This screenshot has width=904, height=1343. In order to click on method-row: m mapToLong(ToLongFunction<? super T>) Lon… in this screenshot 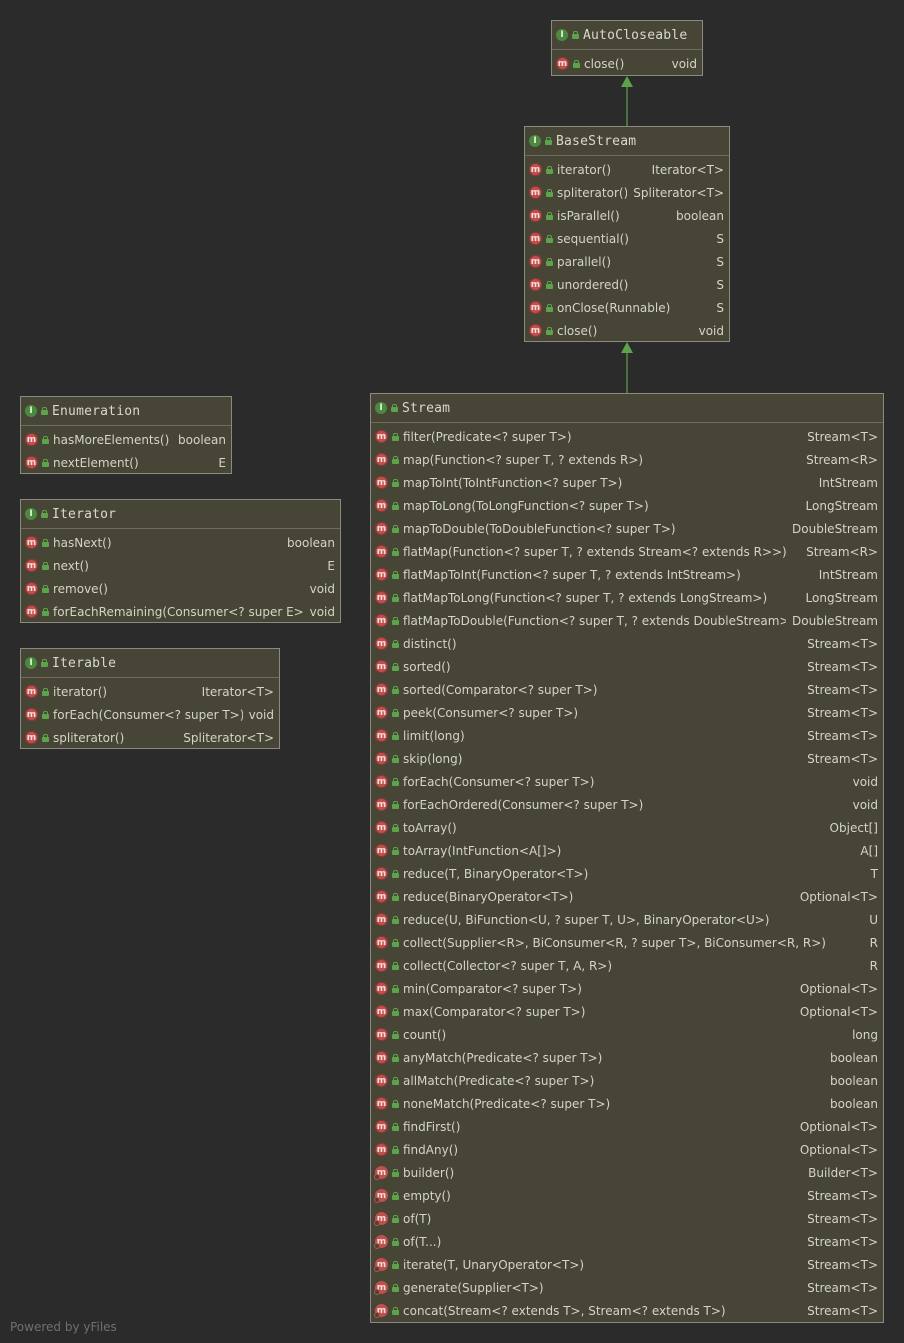, I will do `click(627, 505)`.